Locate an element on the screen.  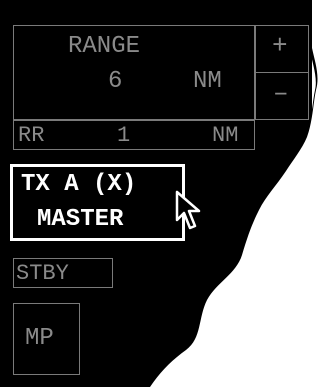
range-unit: NM is located at coordinates (207, 81).